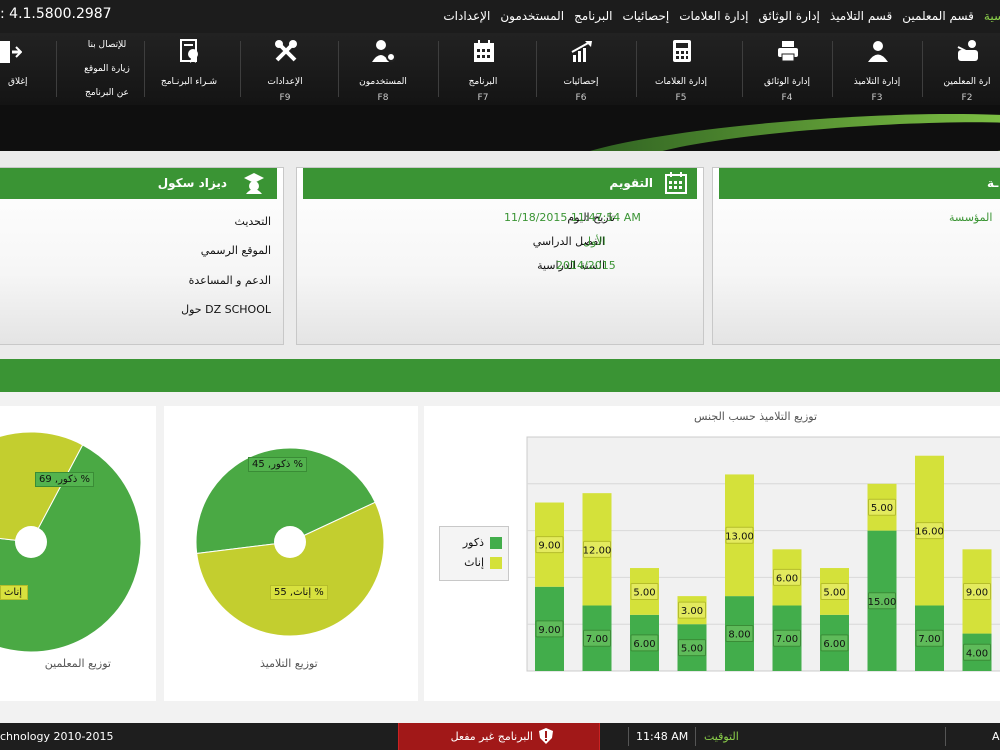 This screenshot has width=1000, height=750. What do you see at coordinates (787, 69) in the screenshot?
I see `documents-button: إدارة الوثائق F4` at bounding box center [787, 69].